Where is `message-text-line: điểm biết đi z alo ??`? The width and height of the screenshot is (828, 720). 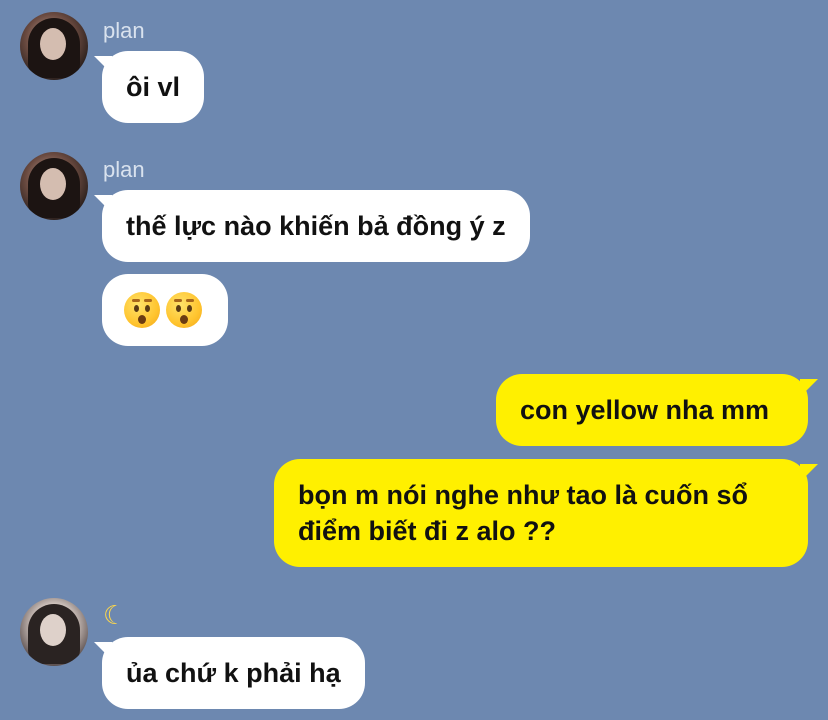
message-text-line: điểm biết đi z alo ?? is located at coordinates (427, 531).